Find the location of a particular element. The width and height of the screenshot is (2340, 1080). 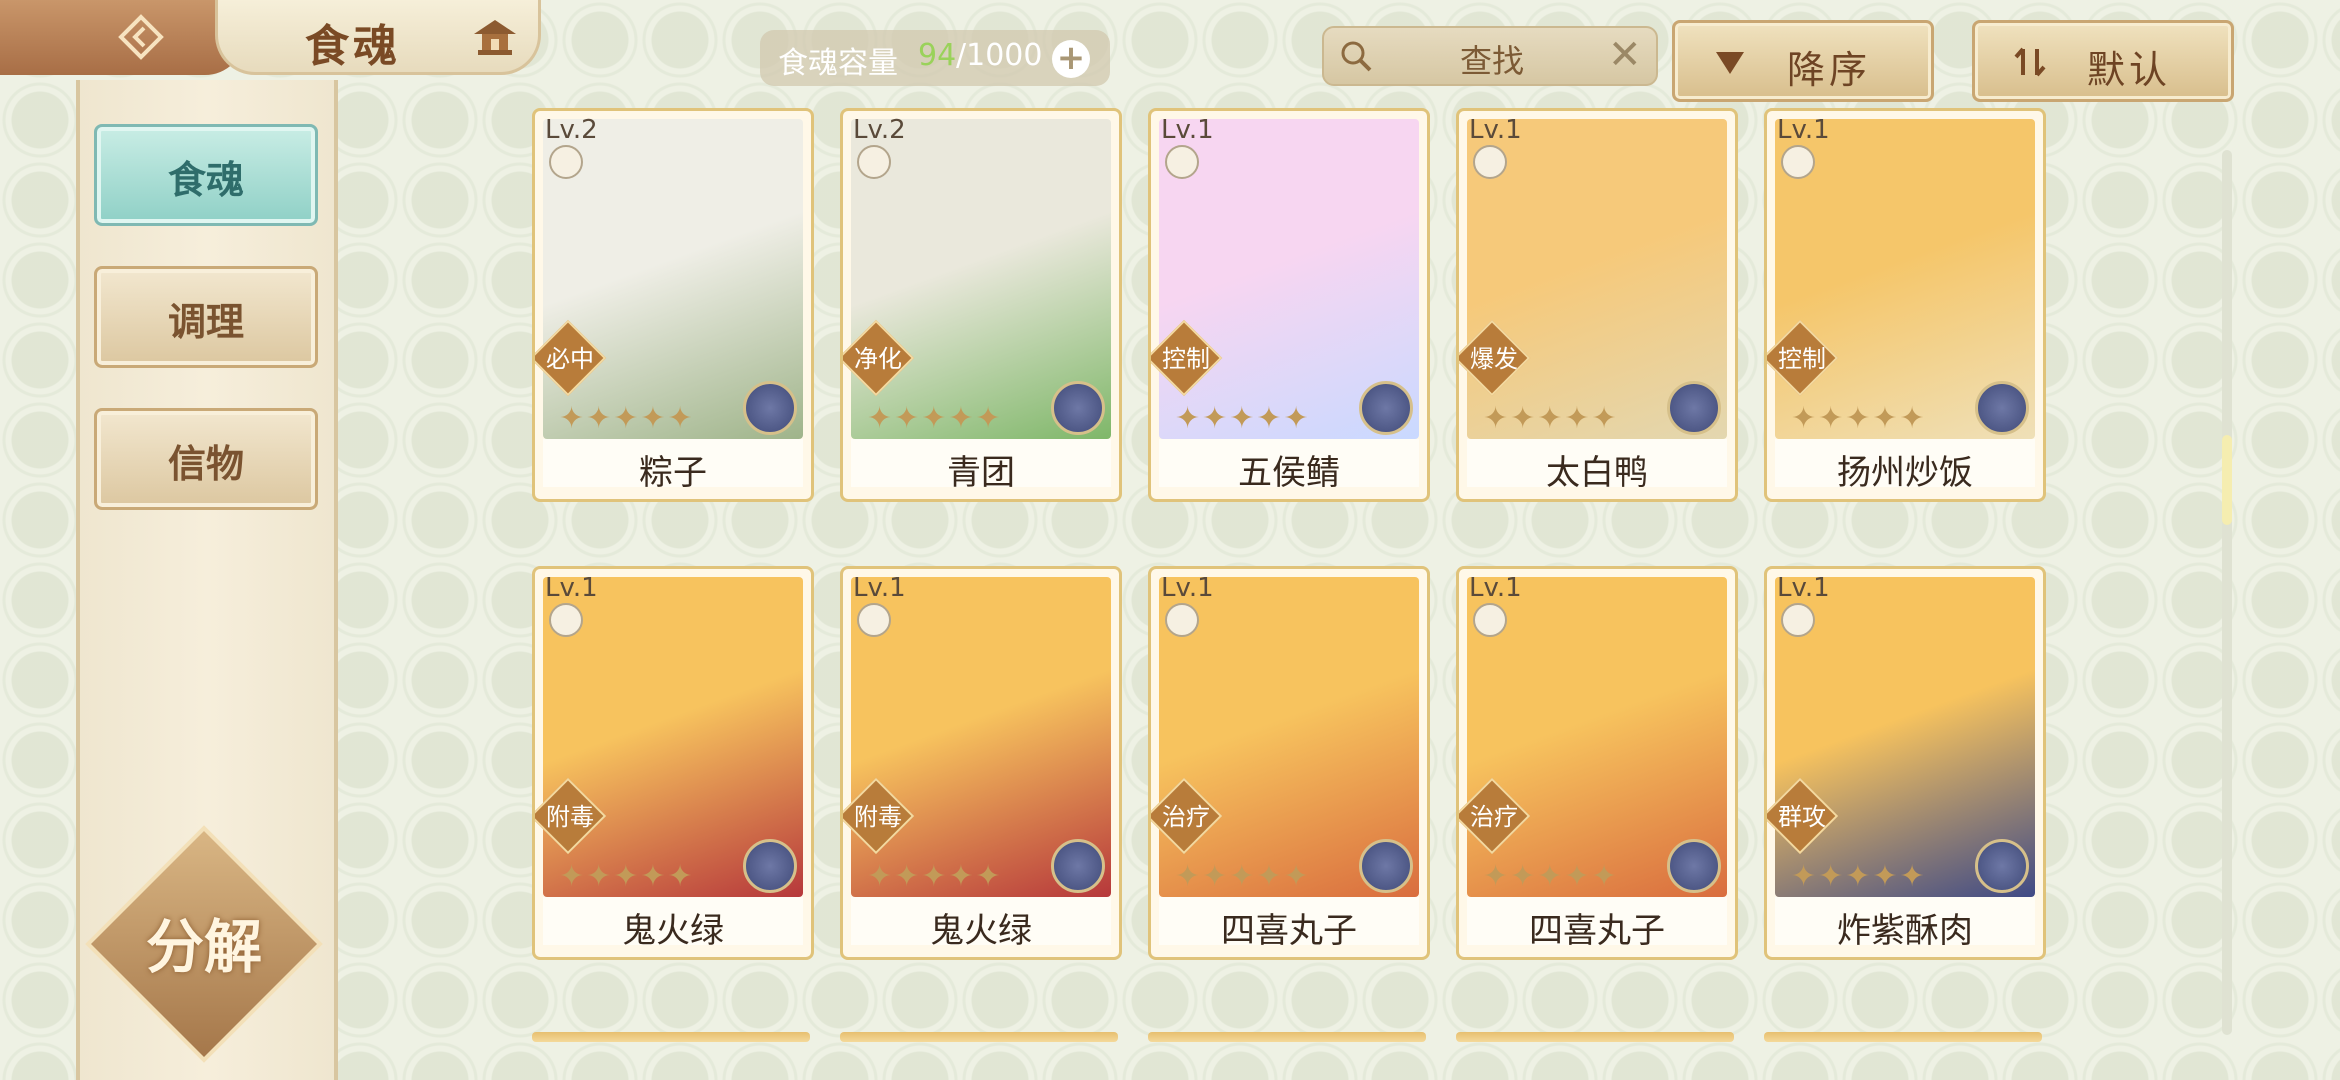

capacity-indicator: 食魂容量 94 /1000 + is located at coordinates (935, 58).